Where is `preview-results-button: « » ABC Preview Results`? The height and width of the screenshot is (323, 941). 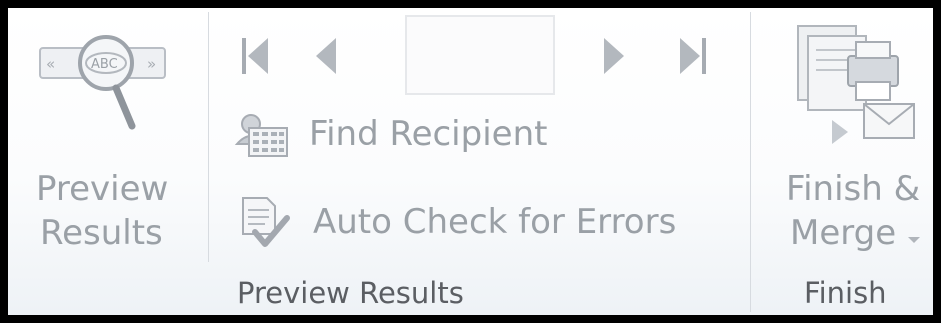
preview-results-button: « » ABC Preview Results is located at coordinates (111, 141).